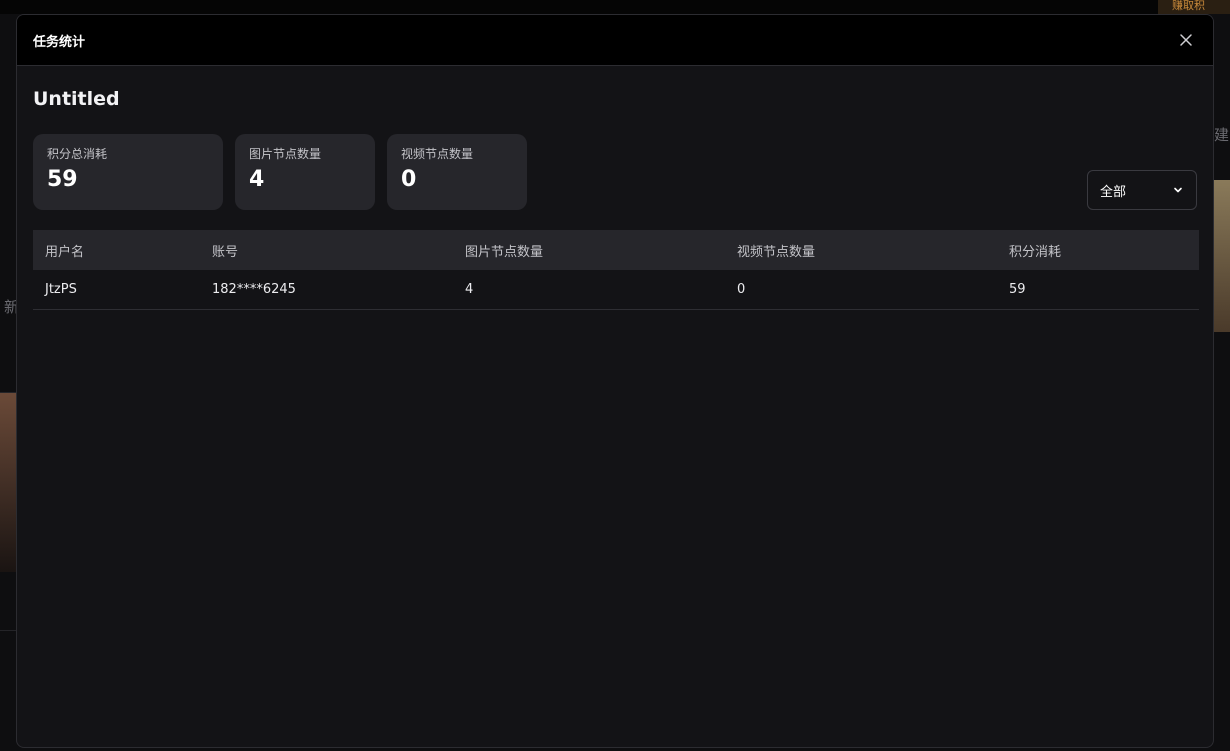 The image size is (1230, 751). What do you see at coordinates (1188, 6) in the screenshot?
I see `earn-points-label: 赚取积` at bounding box center [1188, 6].